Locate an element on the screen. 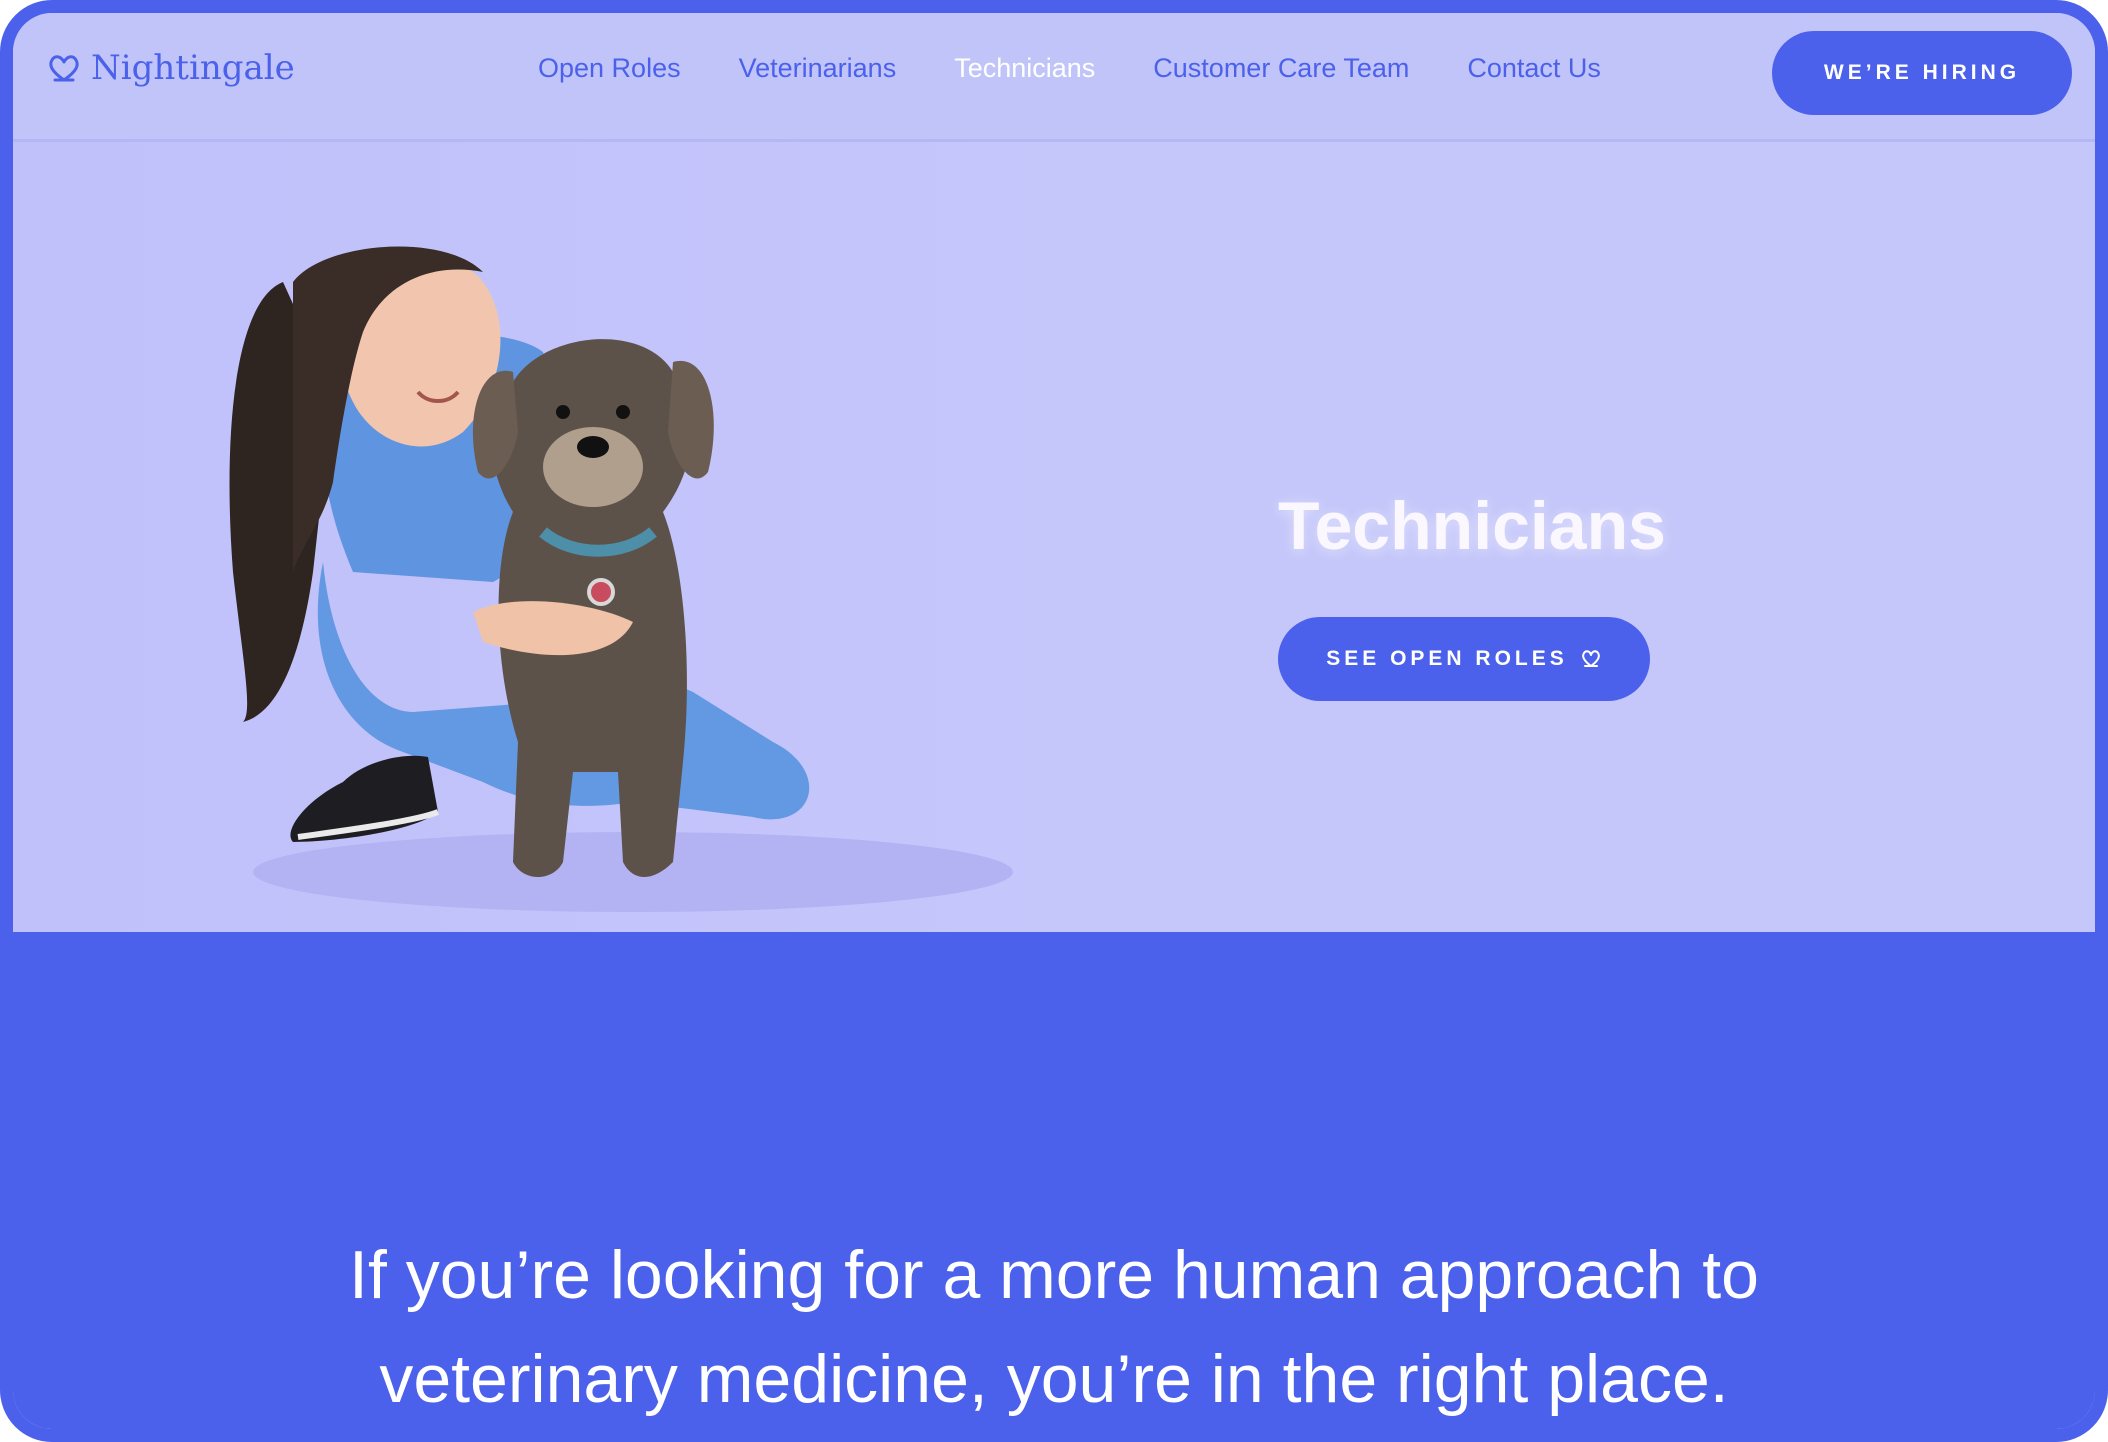  brand-name: Nightingale is located at coordinates (193, 68).